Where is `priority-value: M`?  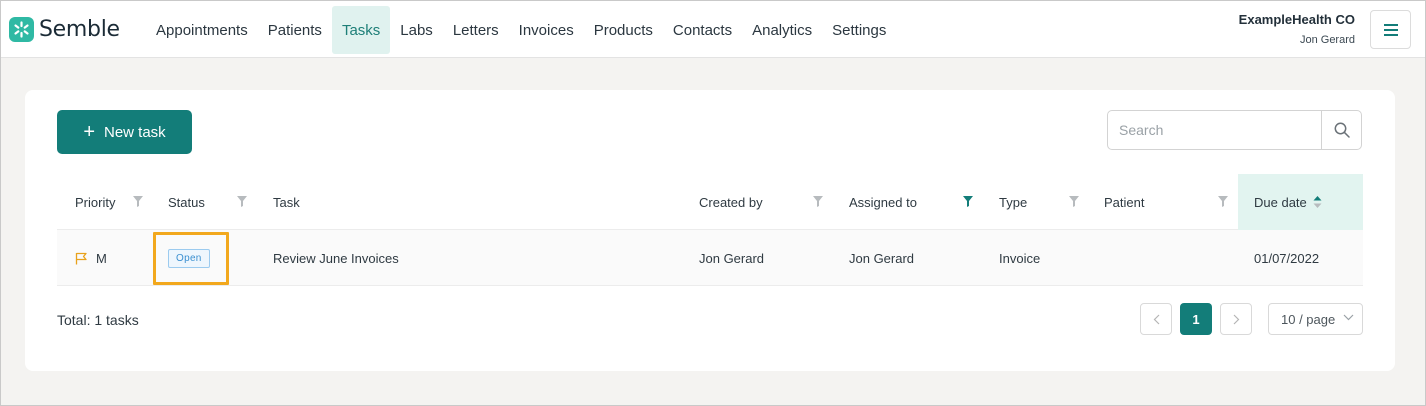 priority-value: M is located at coordinates (101, 258).